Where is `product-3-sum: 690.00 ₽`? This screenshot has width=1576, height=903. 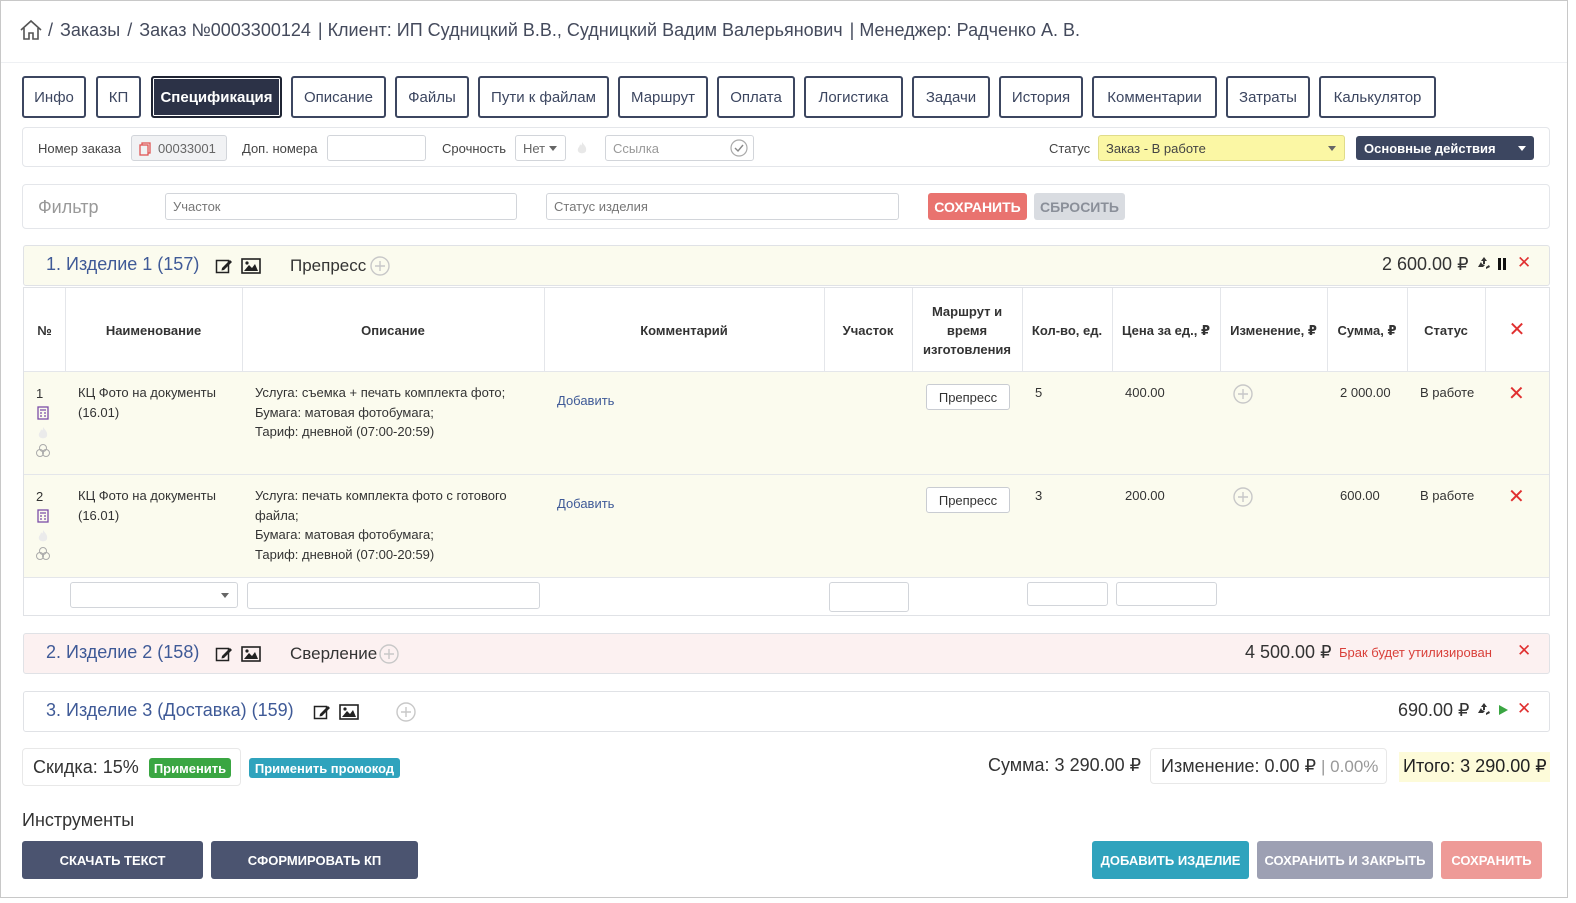 product-3-sum: 690.00 ₽ is located at coordinates (1434, 710).